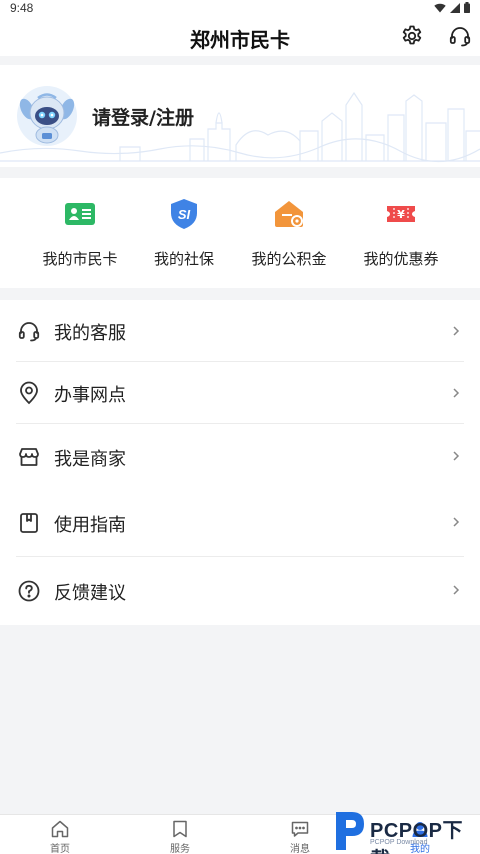  Describe the element at coordinates (90, 459) in the screenshot. I see `menu-item-label: 我是商家` at that location.